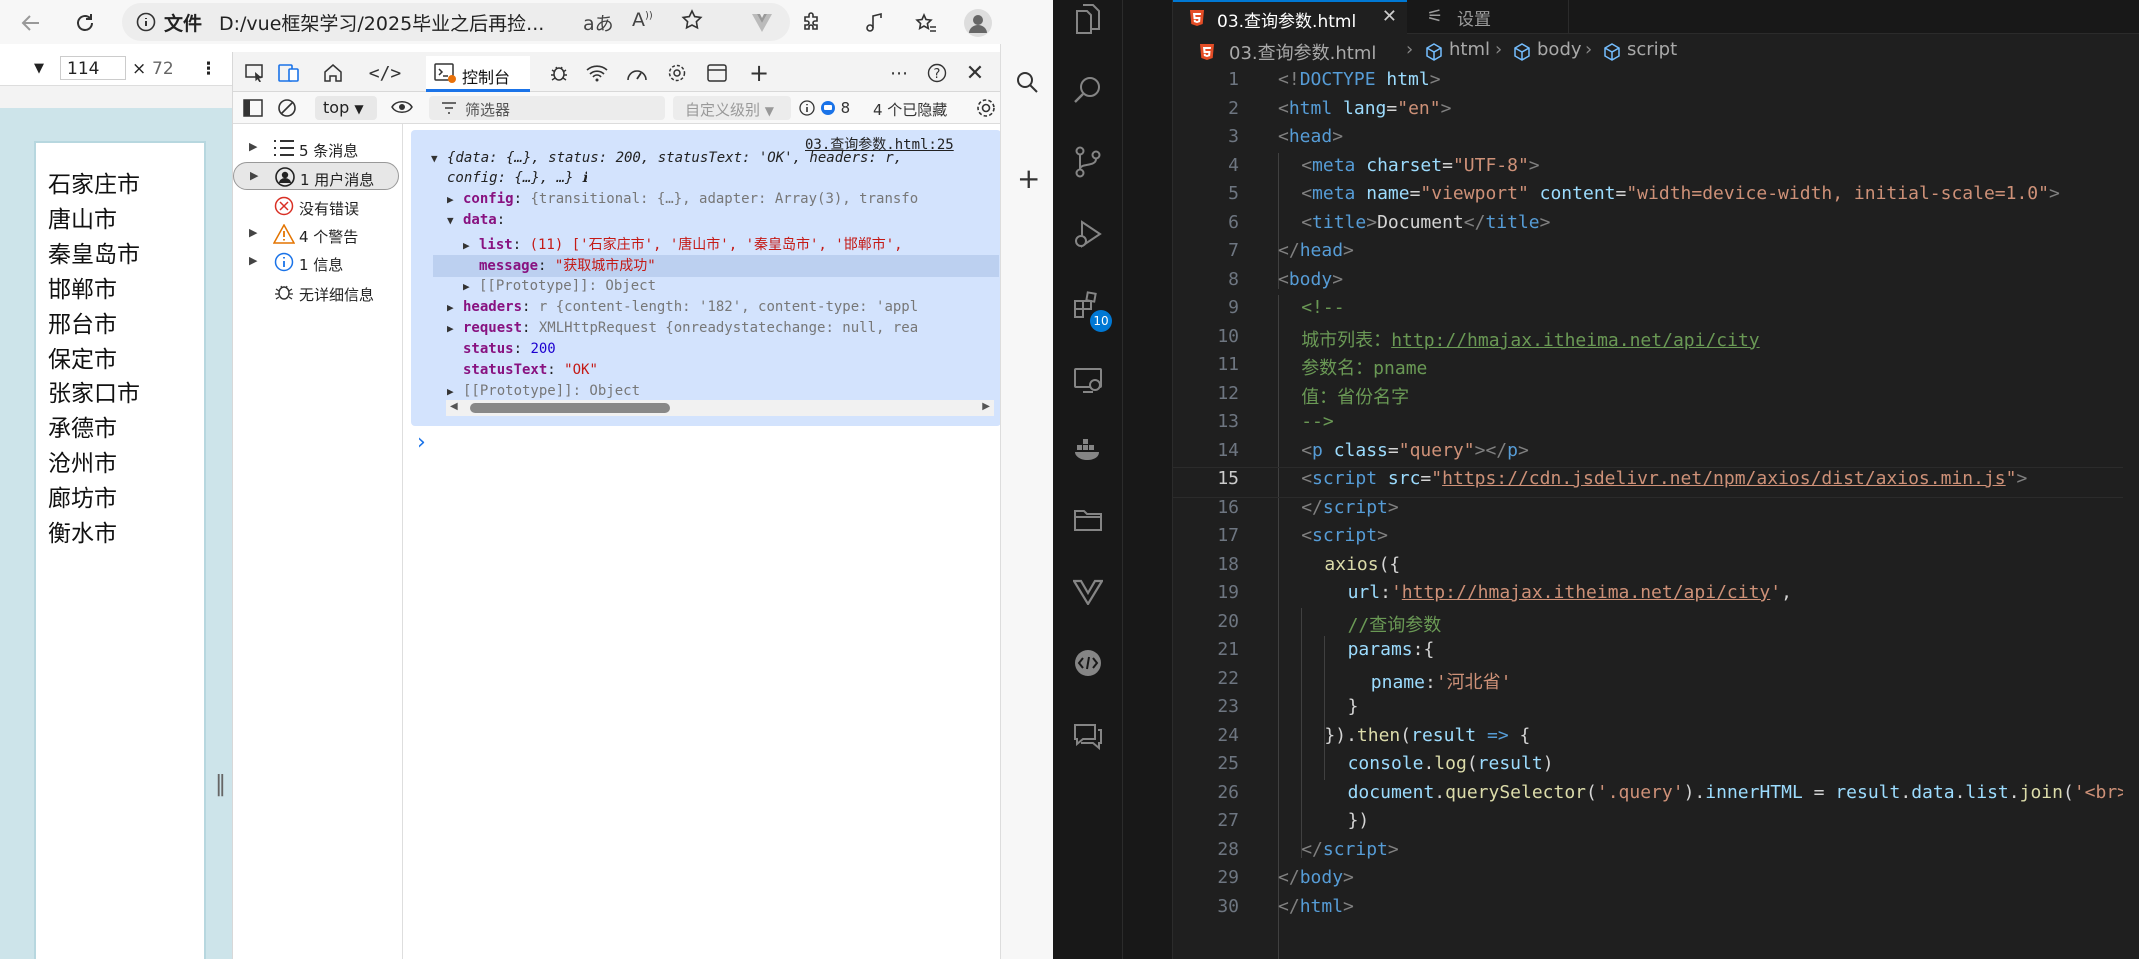 The width and height of the screenshot is (2139, 959). What do you see at coordinates (1656, 83) in the screenshot?
I see `code-line: 1 <!DOCTYPE html>` at bounding box center [1656, 83].